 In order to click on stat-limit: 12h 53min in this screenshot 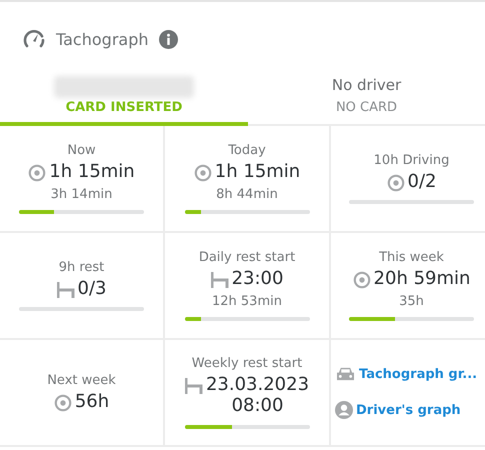, I will do `click(247, 301)`.